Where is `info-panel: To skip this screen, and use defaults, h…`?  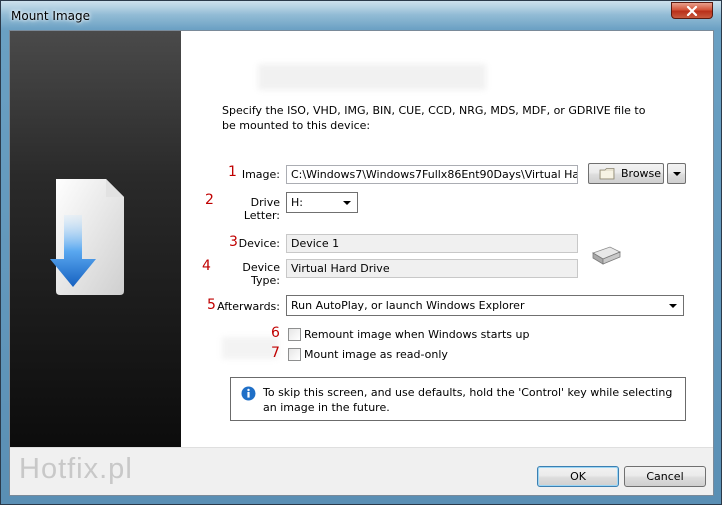
info-panel: To skip this screen, and use defaults, h… is located at coordinates (458, 399).